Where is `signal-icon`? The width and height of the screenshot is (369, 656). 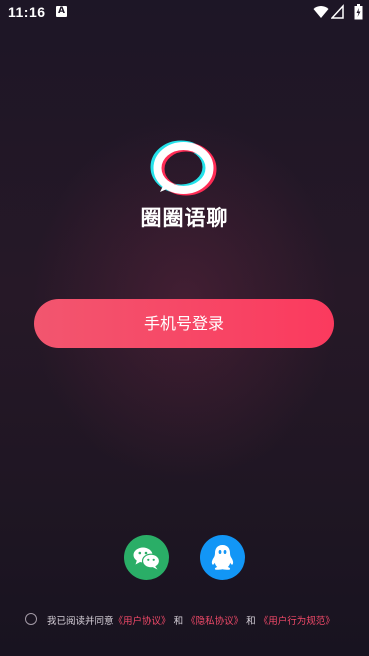 signal-icon is located at coordinates (337, 11).